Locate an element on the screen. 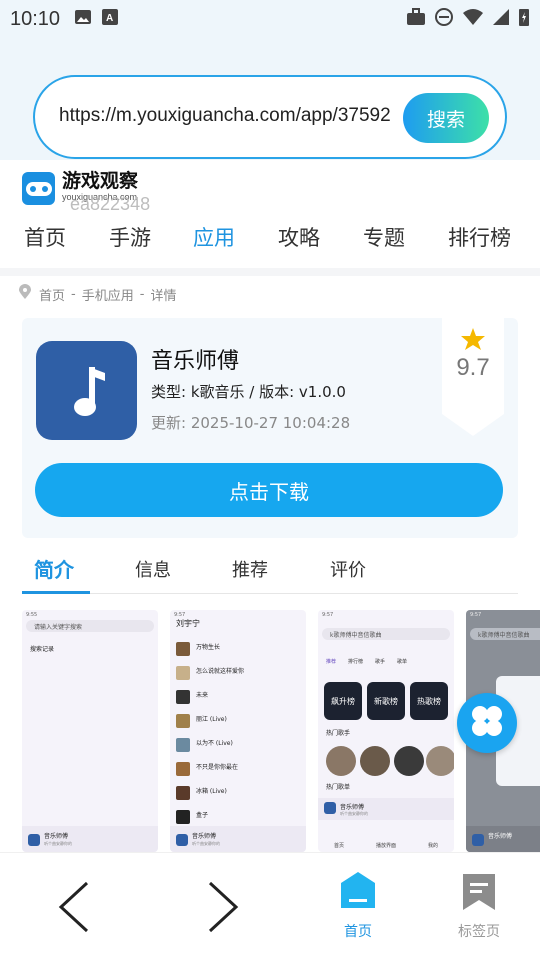  home-label: 首页 is located at coordinates (358, 931).